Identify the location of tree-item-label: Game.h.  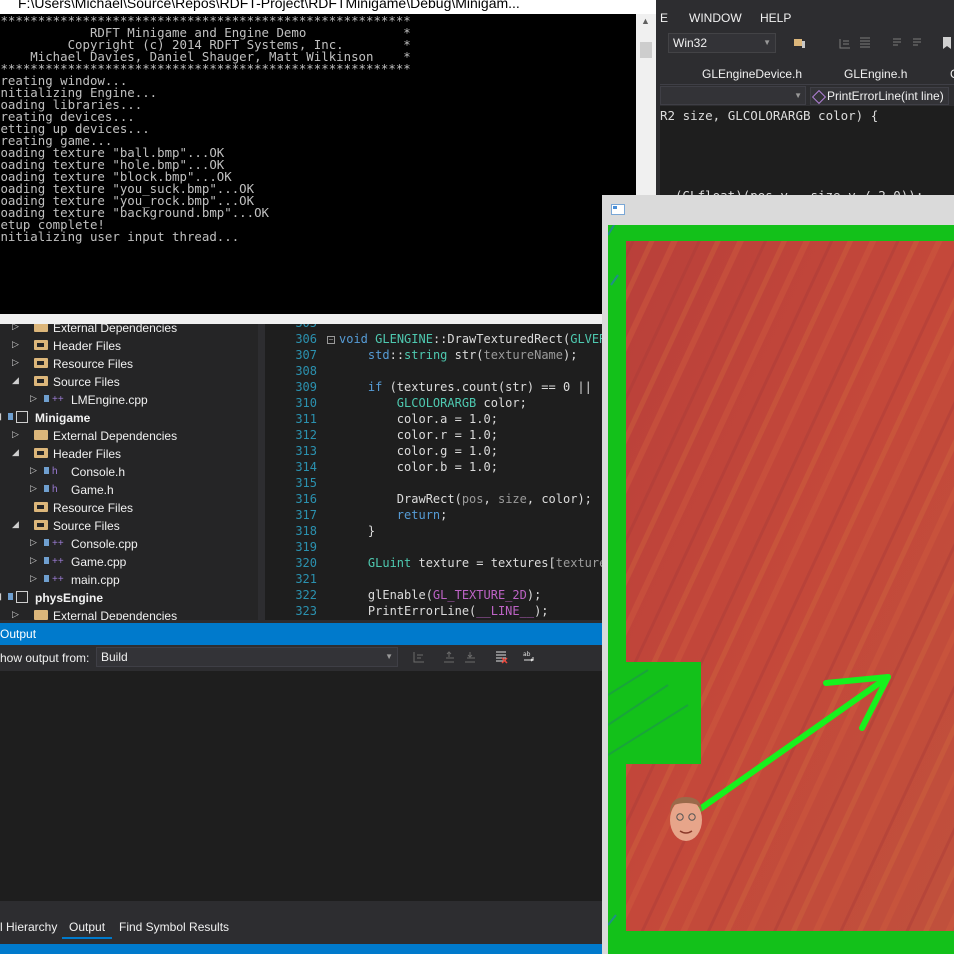
(92, 490).